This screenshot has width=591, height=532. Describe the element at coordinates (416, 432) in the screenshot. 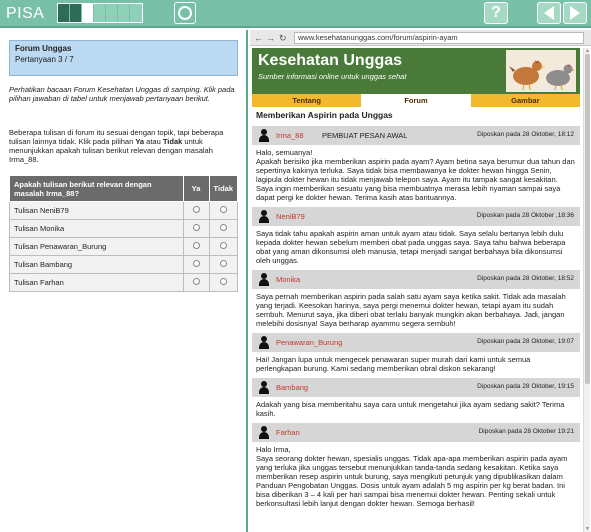

I see `post-header: Farhan Diposkan pada 28 Oktober 19:21` at that location.